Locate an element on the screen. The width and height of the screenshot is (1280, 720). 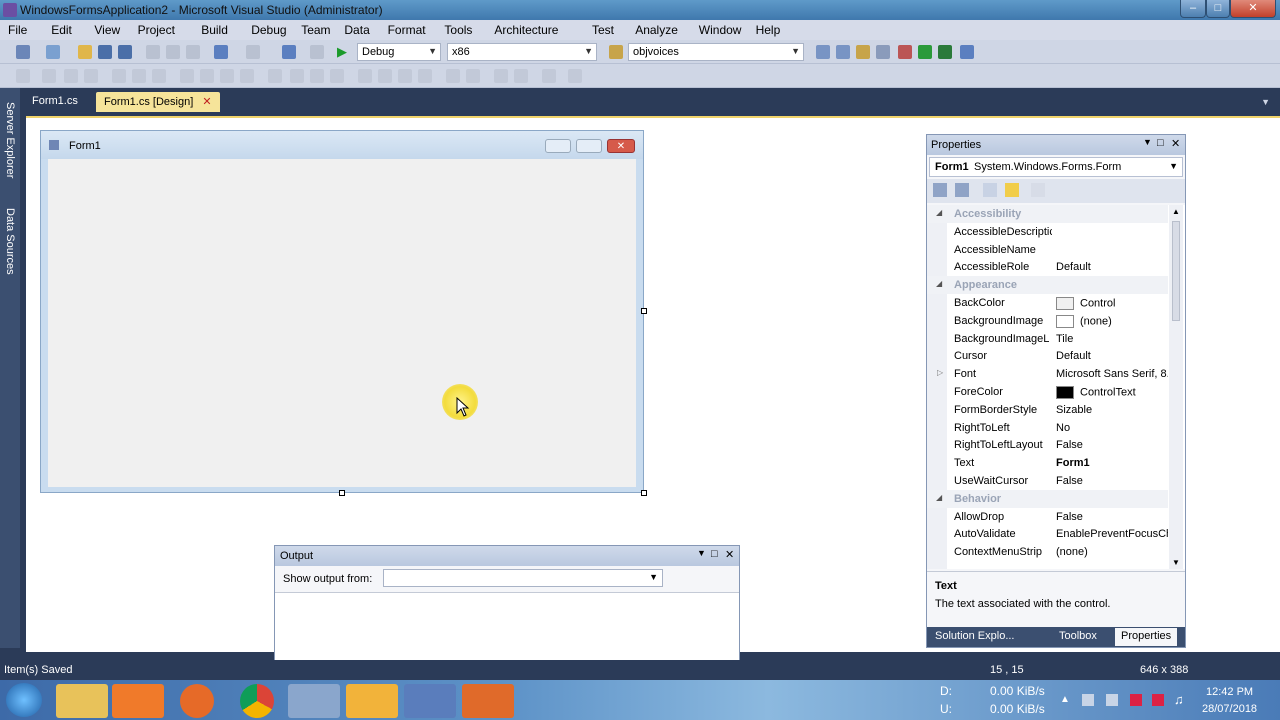
menu-tools: Tools is located at coordinates (458, 30).